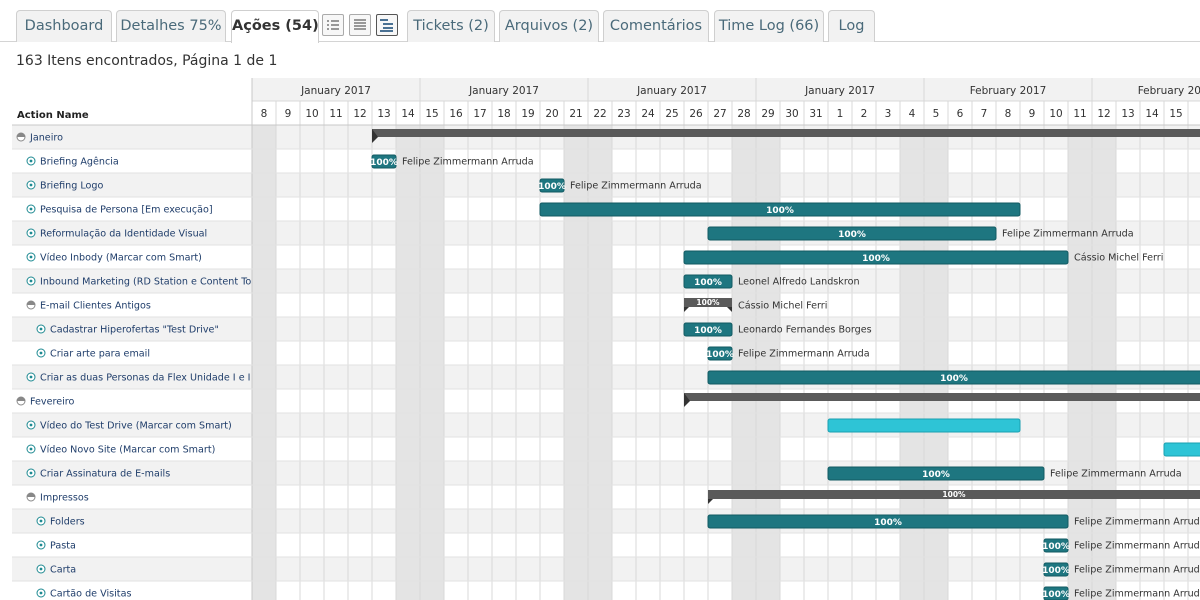 This screenshot has width=1200, height=600. What do you see at coordinates (1175, 114) in the screenshot?
I see `day-label: 15` at bounding box center [1175, 114].